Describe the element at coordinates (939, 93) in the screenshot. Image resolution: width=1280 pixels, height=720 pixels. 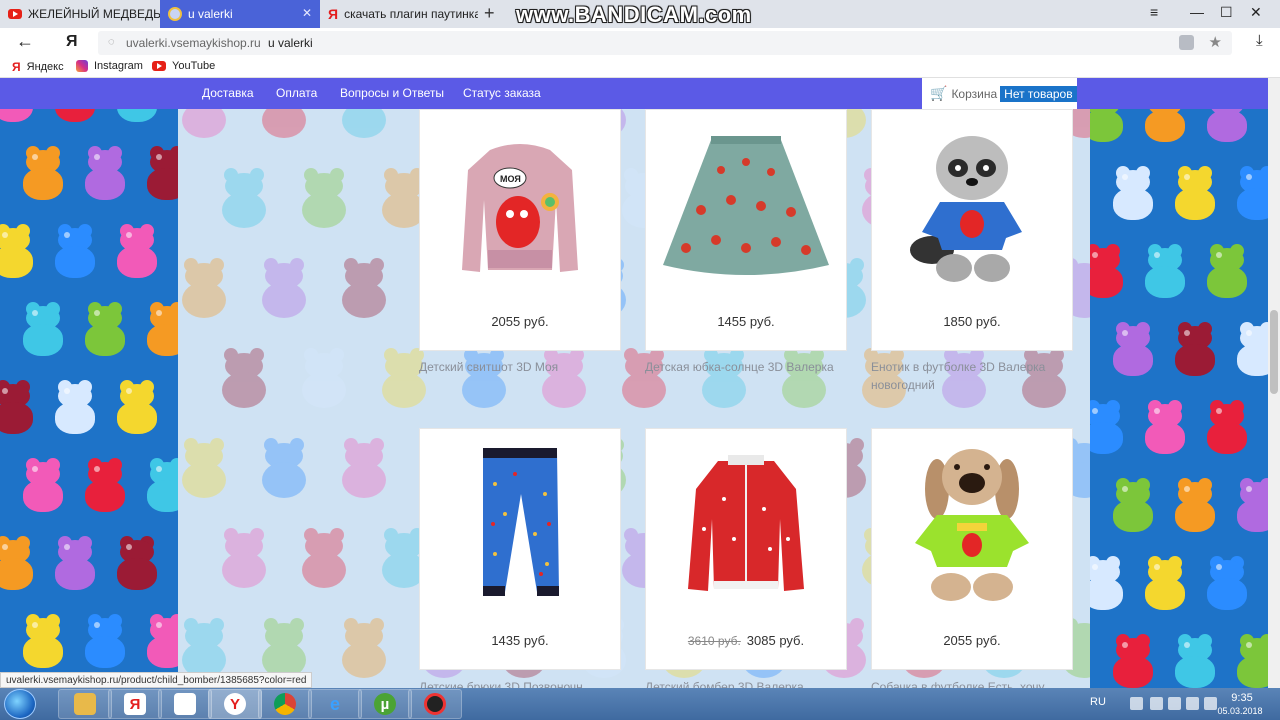
I see `cart-icon: 🛒` at that location.